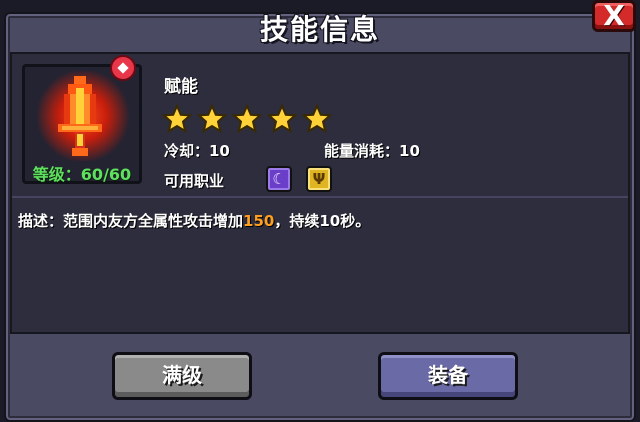 The height and width of the screenshot is (422, 640). What do you see at coordinates (279, 179) in the screenshot?
I see `mage-hat-icon: ☾` at bounding box center [279, 179].